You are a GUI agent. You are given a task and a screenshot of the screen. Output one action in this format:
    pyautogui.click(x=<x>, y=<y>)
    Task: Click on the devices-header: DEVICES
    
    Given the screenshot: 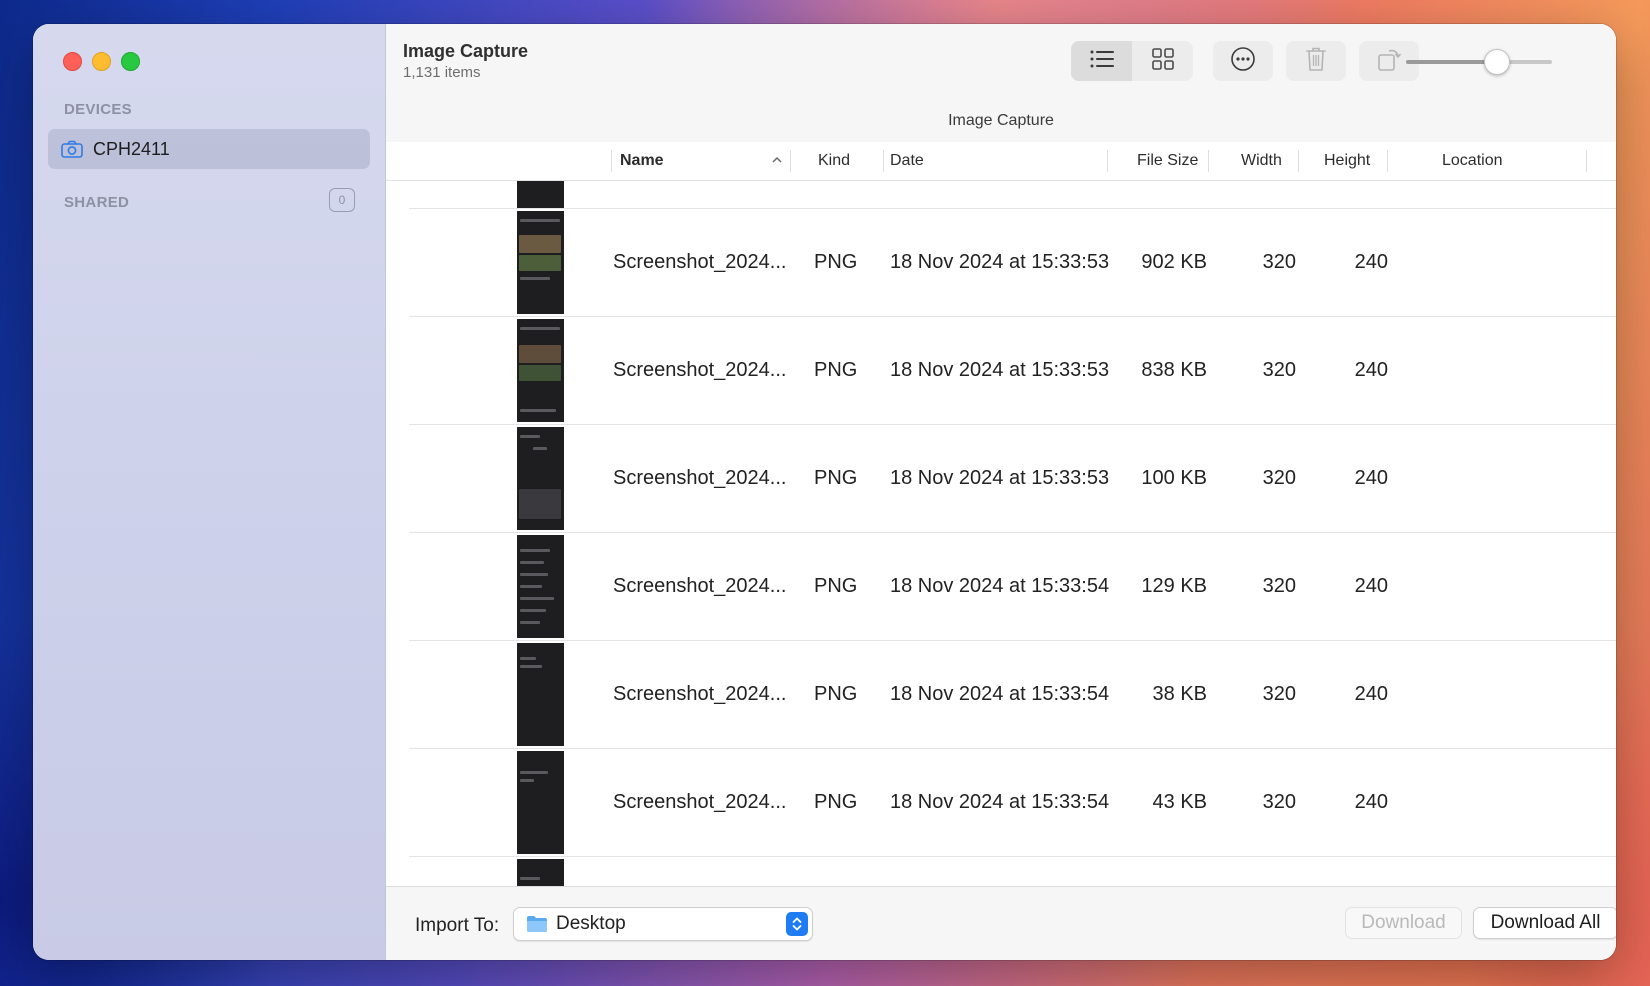 What is the action you would take?
    pyautogui.click(x=98, y=109)
    